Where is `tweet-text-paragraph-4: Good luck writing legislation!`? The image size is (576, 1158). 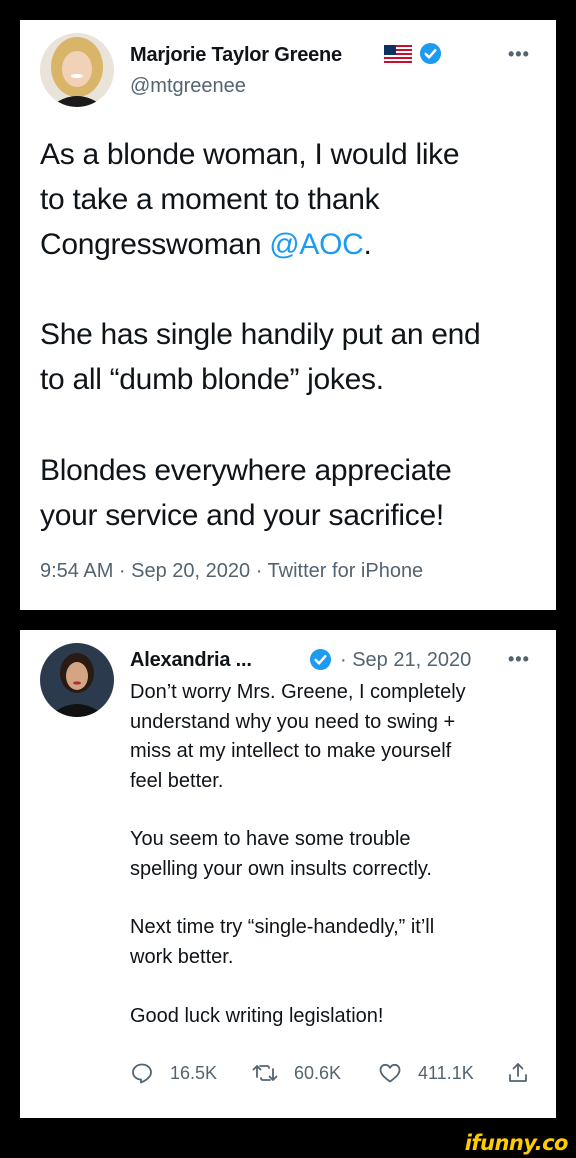
tweet-text-paragraph-4: Good luck writing legislation! is located at coordinates (335, 1017).